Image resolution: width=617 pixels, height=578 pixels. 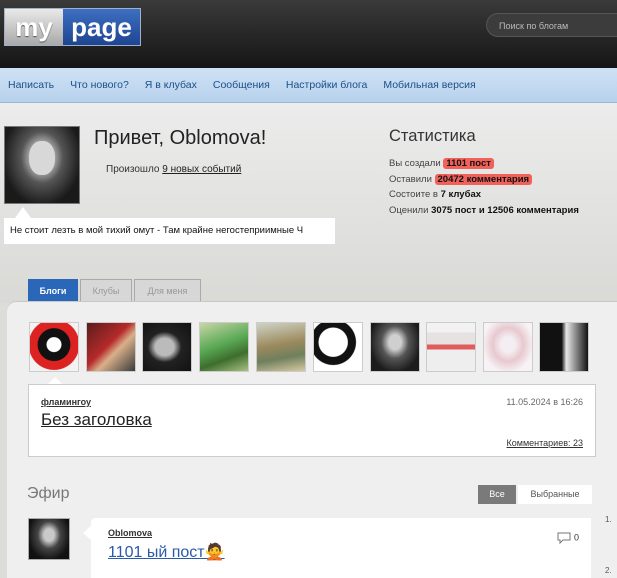 What do you see at coordinates (468, 163) in the screenshot?
I see `stat-posts-value: 1101 пост` at bounding box center [468, 163].